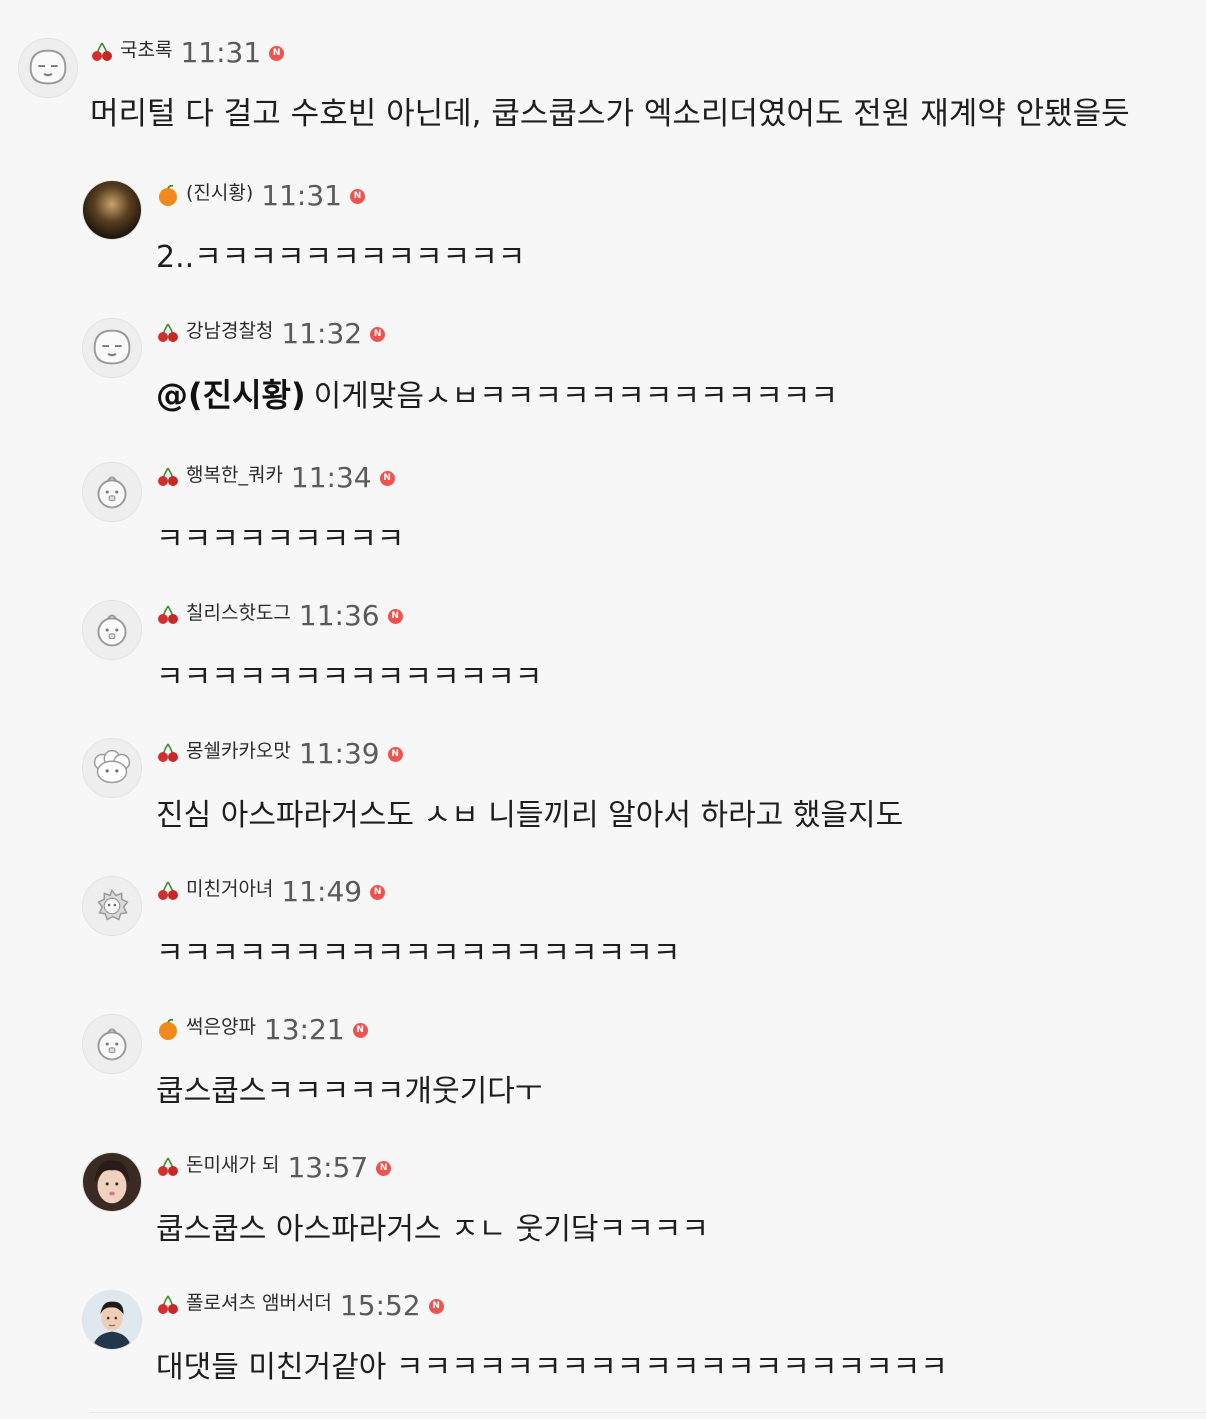 The image size is (1206, 1419). Describe the element at coordinates (530, 815) in the screenshot. I see `comment-body: 진심 아스파라거스도 ㅅㅂ 니들끼리 알아서 하라고 했을지도` at that location.